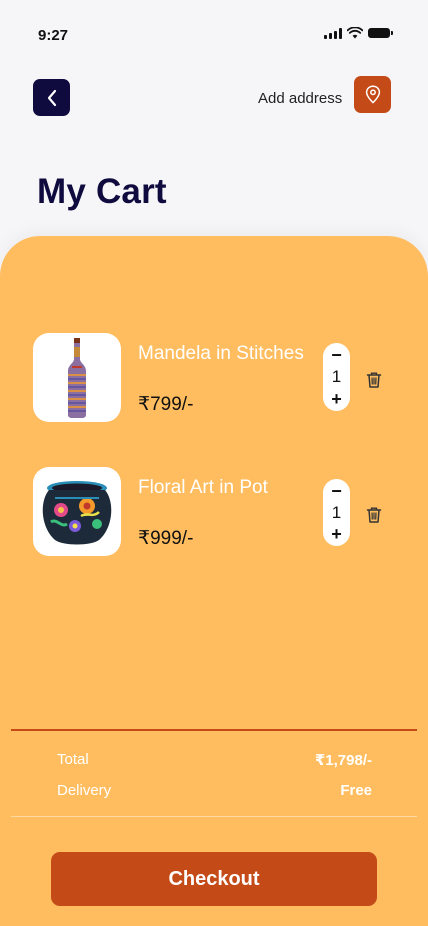 The width and height of the screenshot is (428, 926). What do you see at coordinates (356, 790) in the screenshot?
I see `delivery-value: Free` at bounding box center [356, 790].